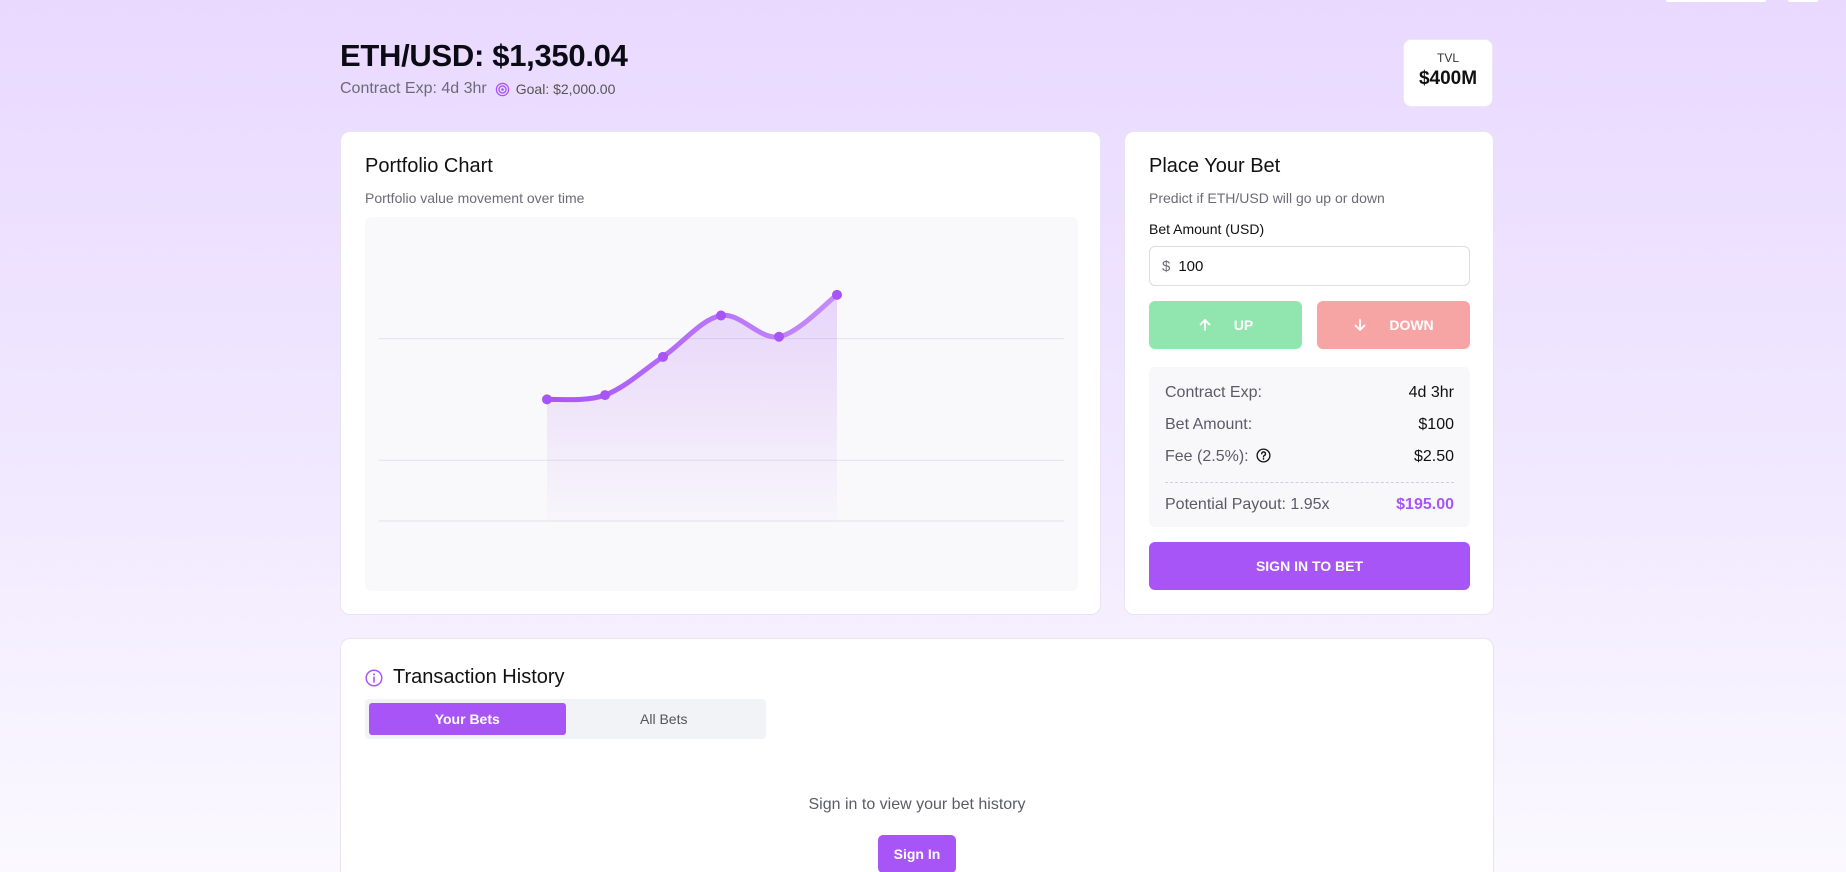 The width and height of the screenshot is (1846, 872). What do you see at coordinates (1309, 457) in the screenshot?
I see `summary-row-fee: Fee (2.5%): $2.50` at bounding box center [1309, 457].